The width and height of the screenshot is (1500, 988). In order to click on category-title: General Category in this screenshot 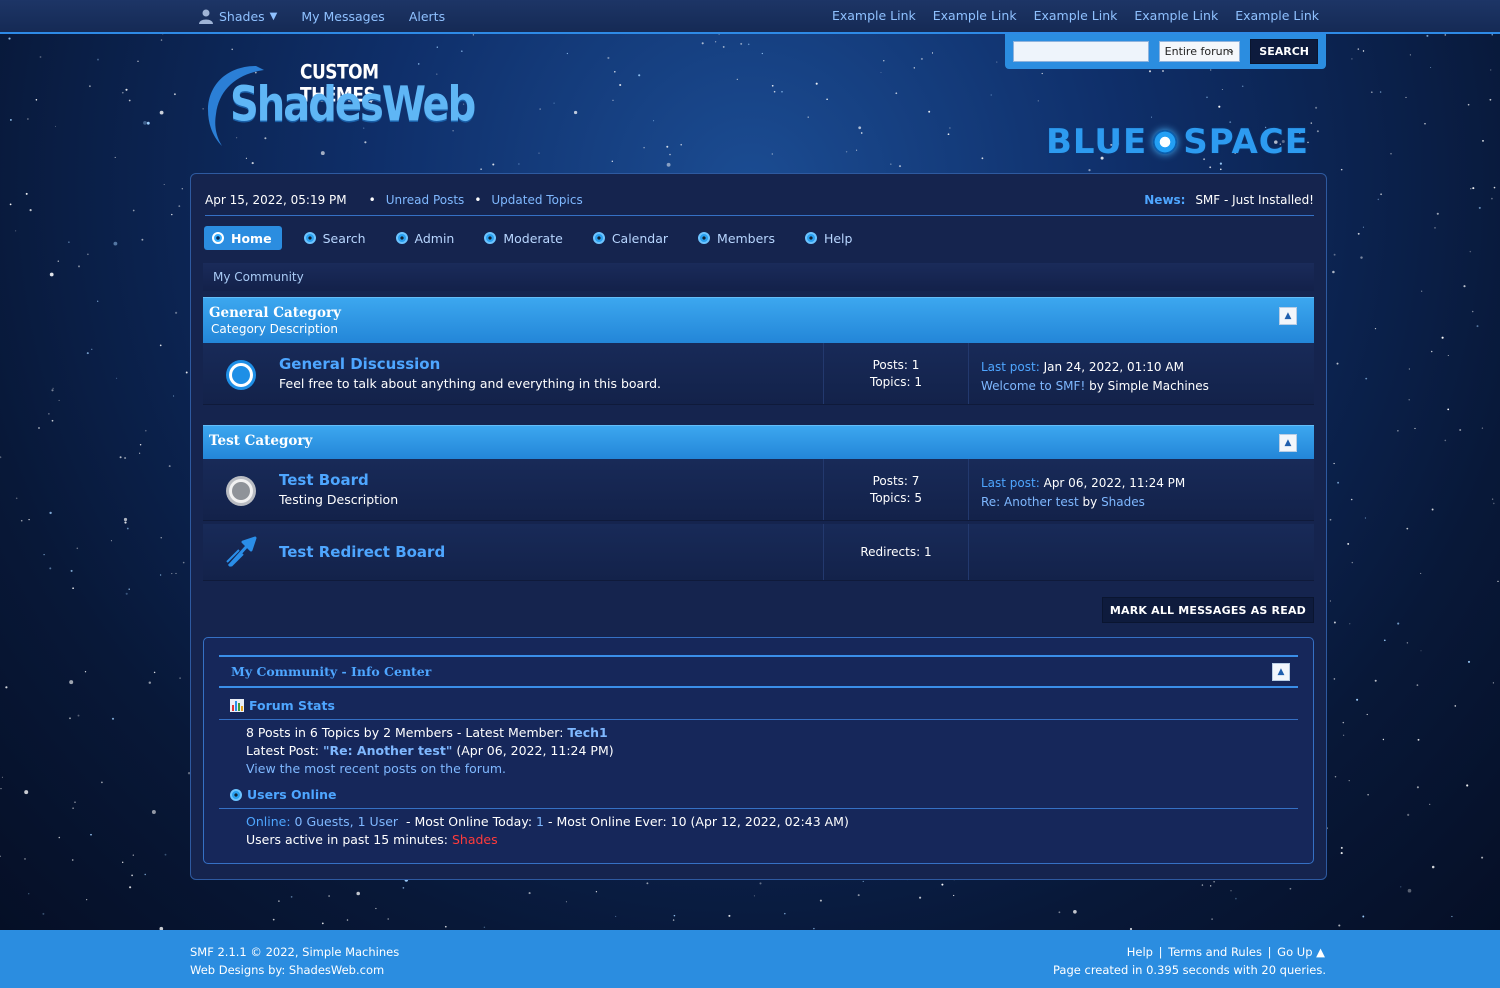, I will do `click(758, 313)`.